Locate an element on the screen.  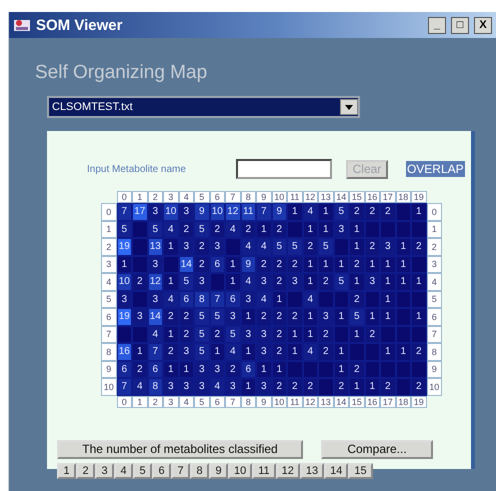
column-header: 11 is located at coordinates (294, 402).